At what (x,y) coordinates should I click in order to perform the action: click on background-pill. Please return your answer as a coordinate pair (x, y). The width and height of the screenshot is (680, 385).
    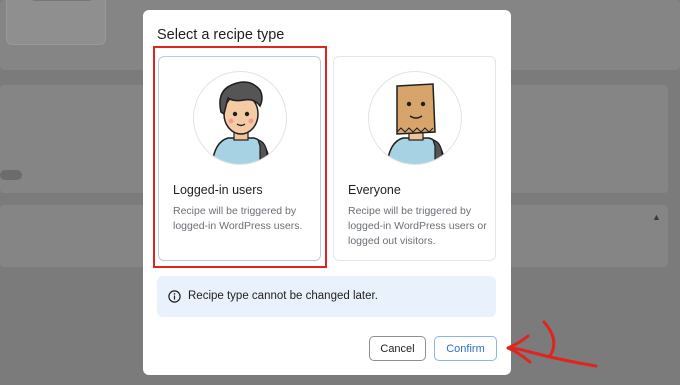
    Looking at the image, I should click on (11, 175).